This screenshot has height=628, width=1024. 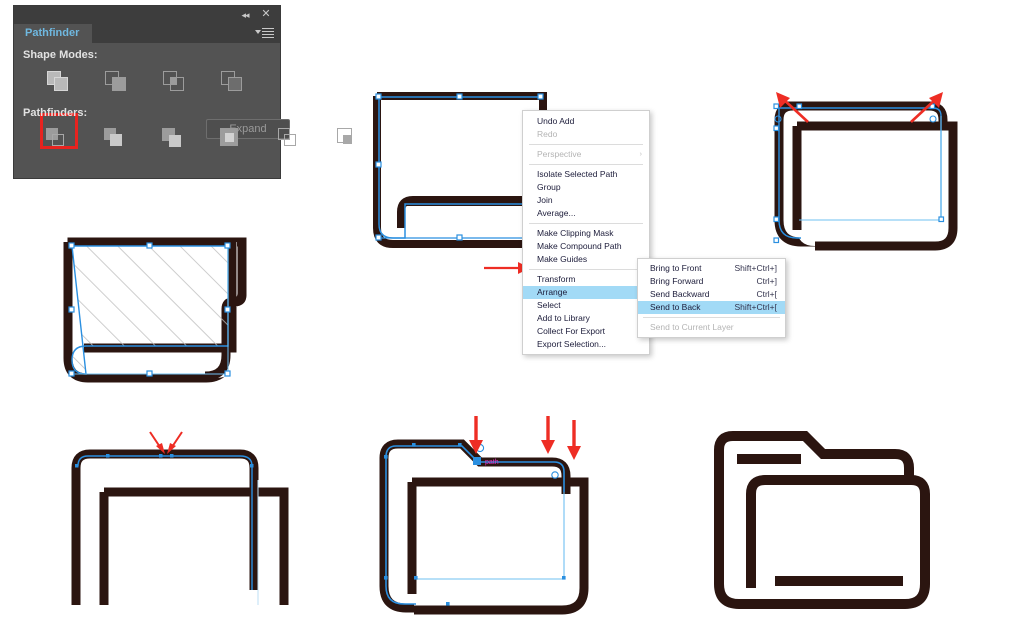 I want to click on panel-body: Shape Modes: Expand Pathfinders:, so click(x=183, y=110).